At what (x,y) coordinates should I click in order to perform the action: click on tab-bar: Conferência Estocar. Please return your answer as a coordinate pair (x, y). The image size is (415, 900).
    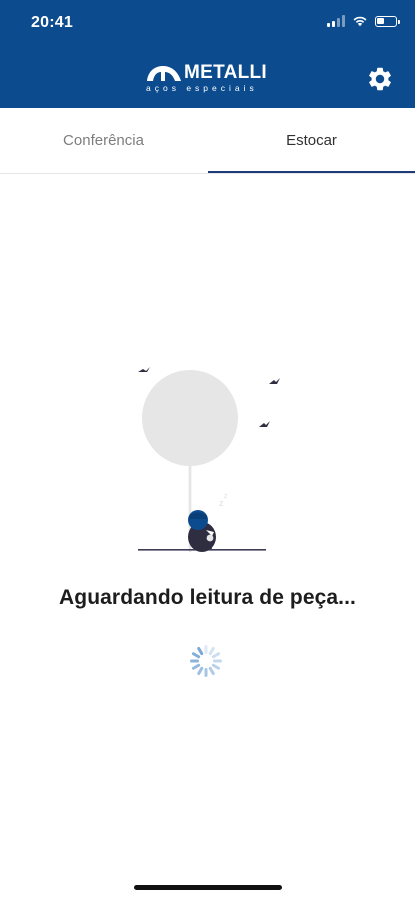
    Looking at the image, I should click on (207, 141).